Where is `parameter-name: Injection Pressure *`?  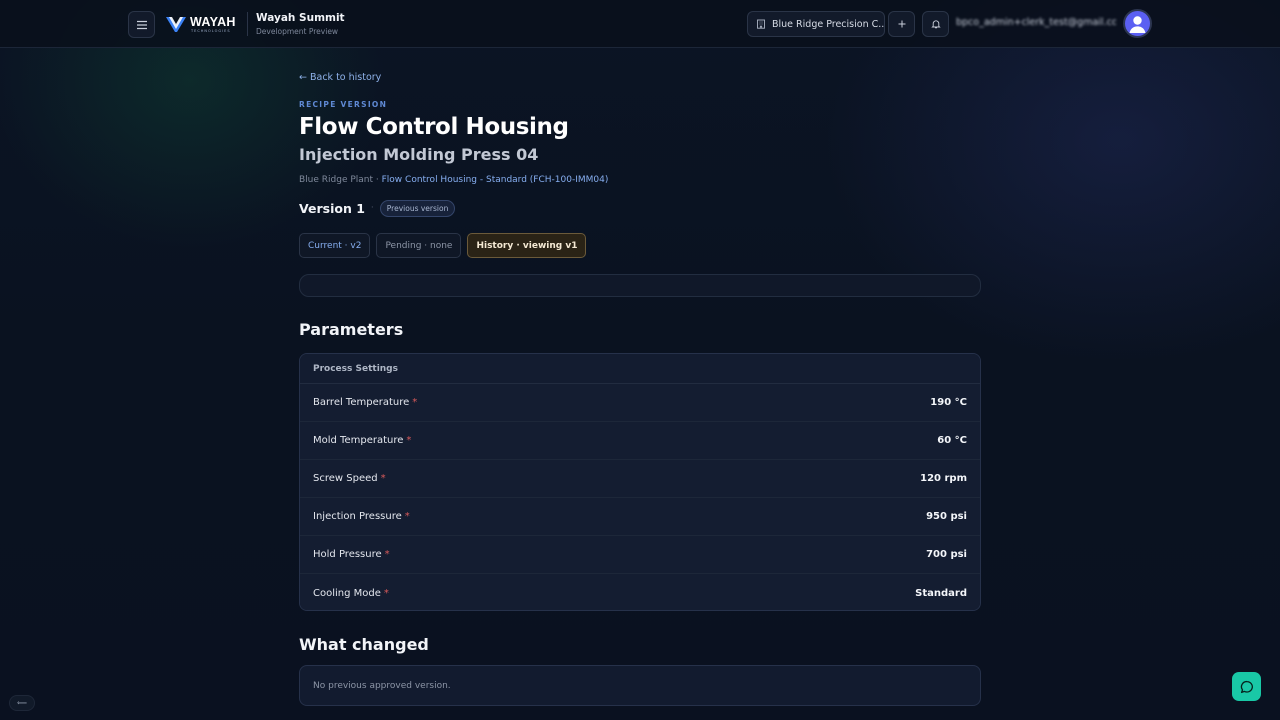
parameter-name: Injection Pressure * is located at coordinates (361, 516).